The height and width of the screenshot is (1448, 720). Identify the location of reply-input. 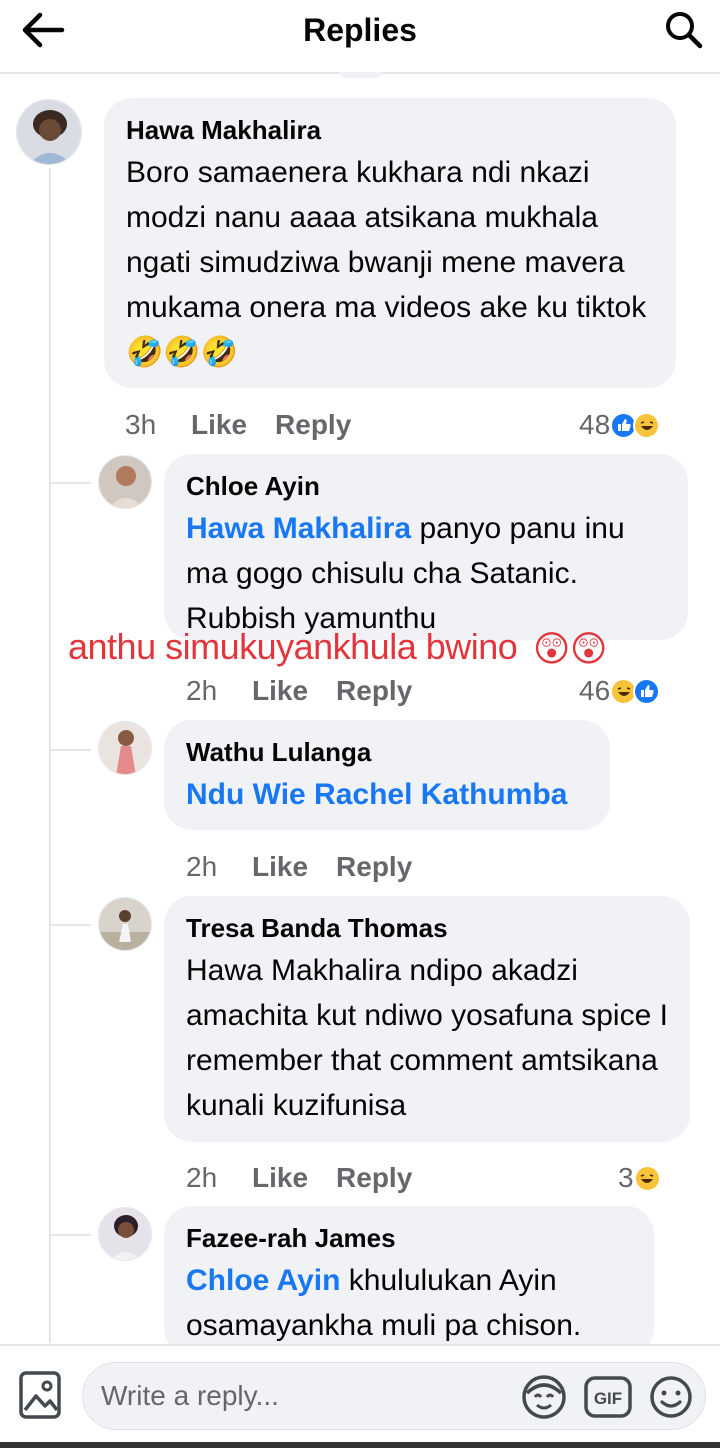
(306, 1396).